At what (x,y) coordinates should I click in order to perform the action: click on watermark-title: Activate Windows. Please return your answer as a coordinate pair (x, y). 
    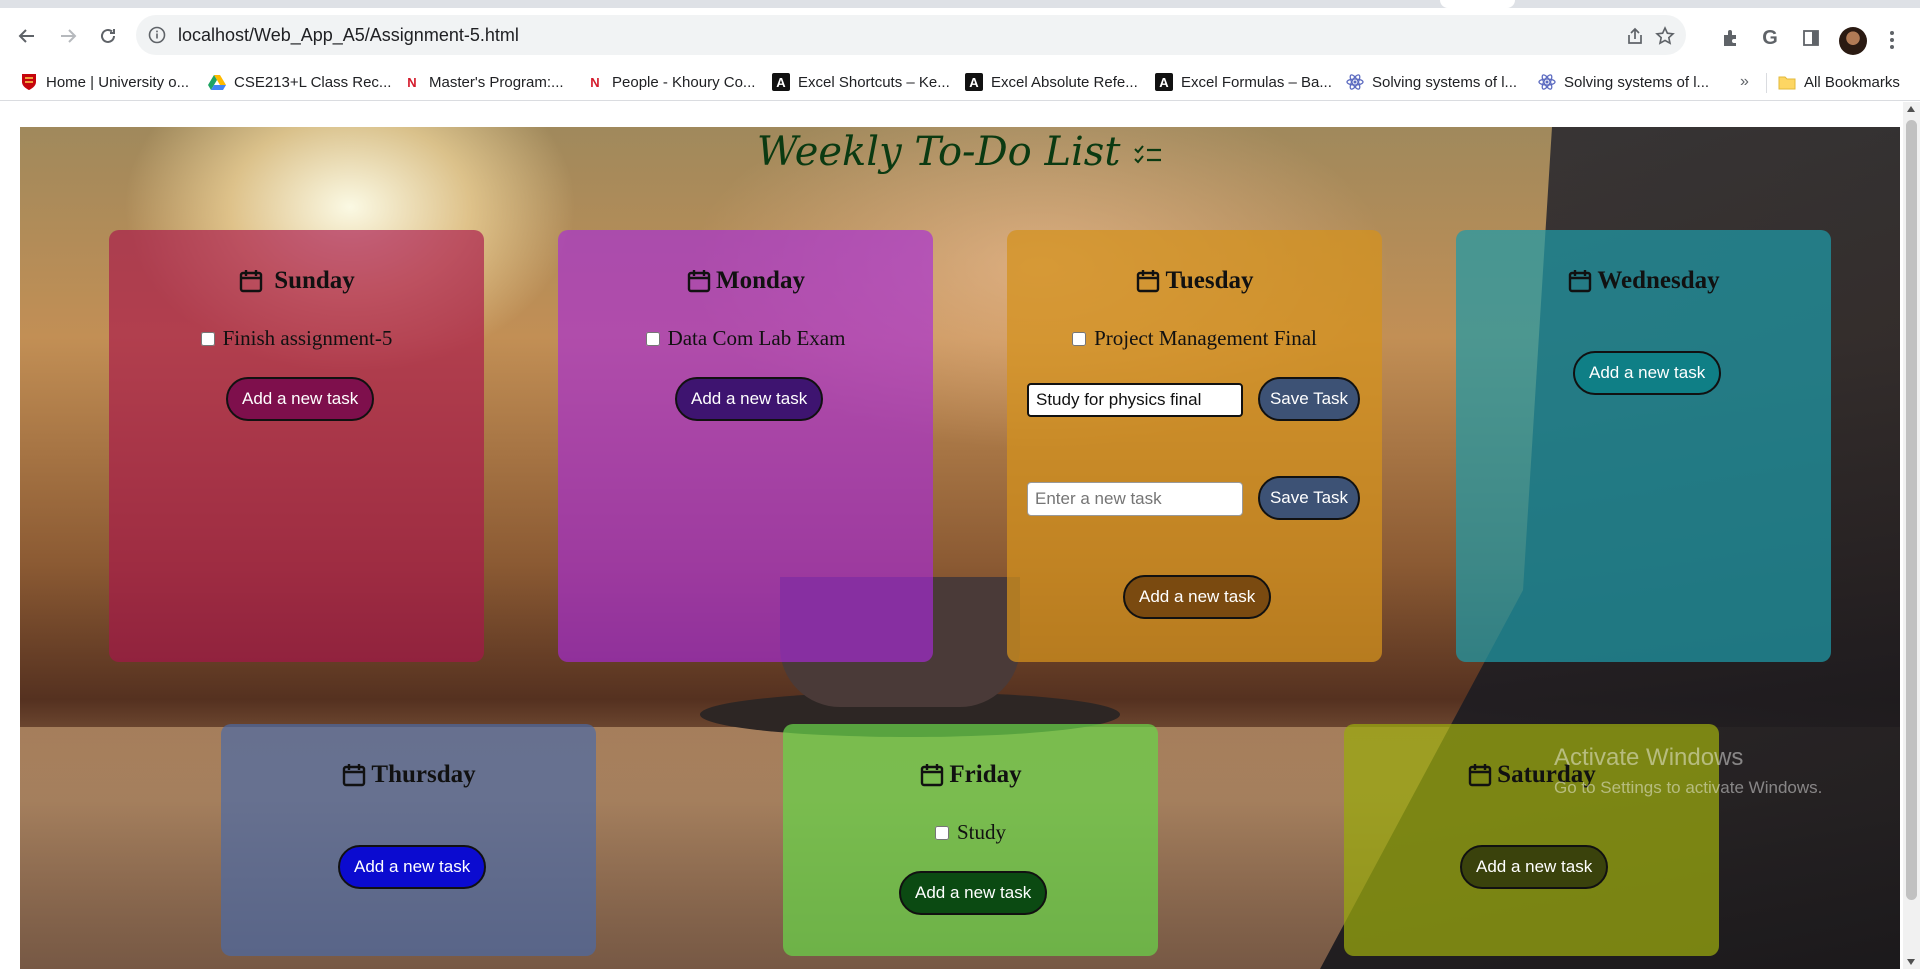
    Looking at the image, I should click on (1649, 757).